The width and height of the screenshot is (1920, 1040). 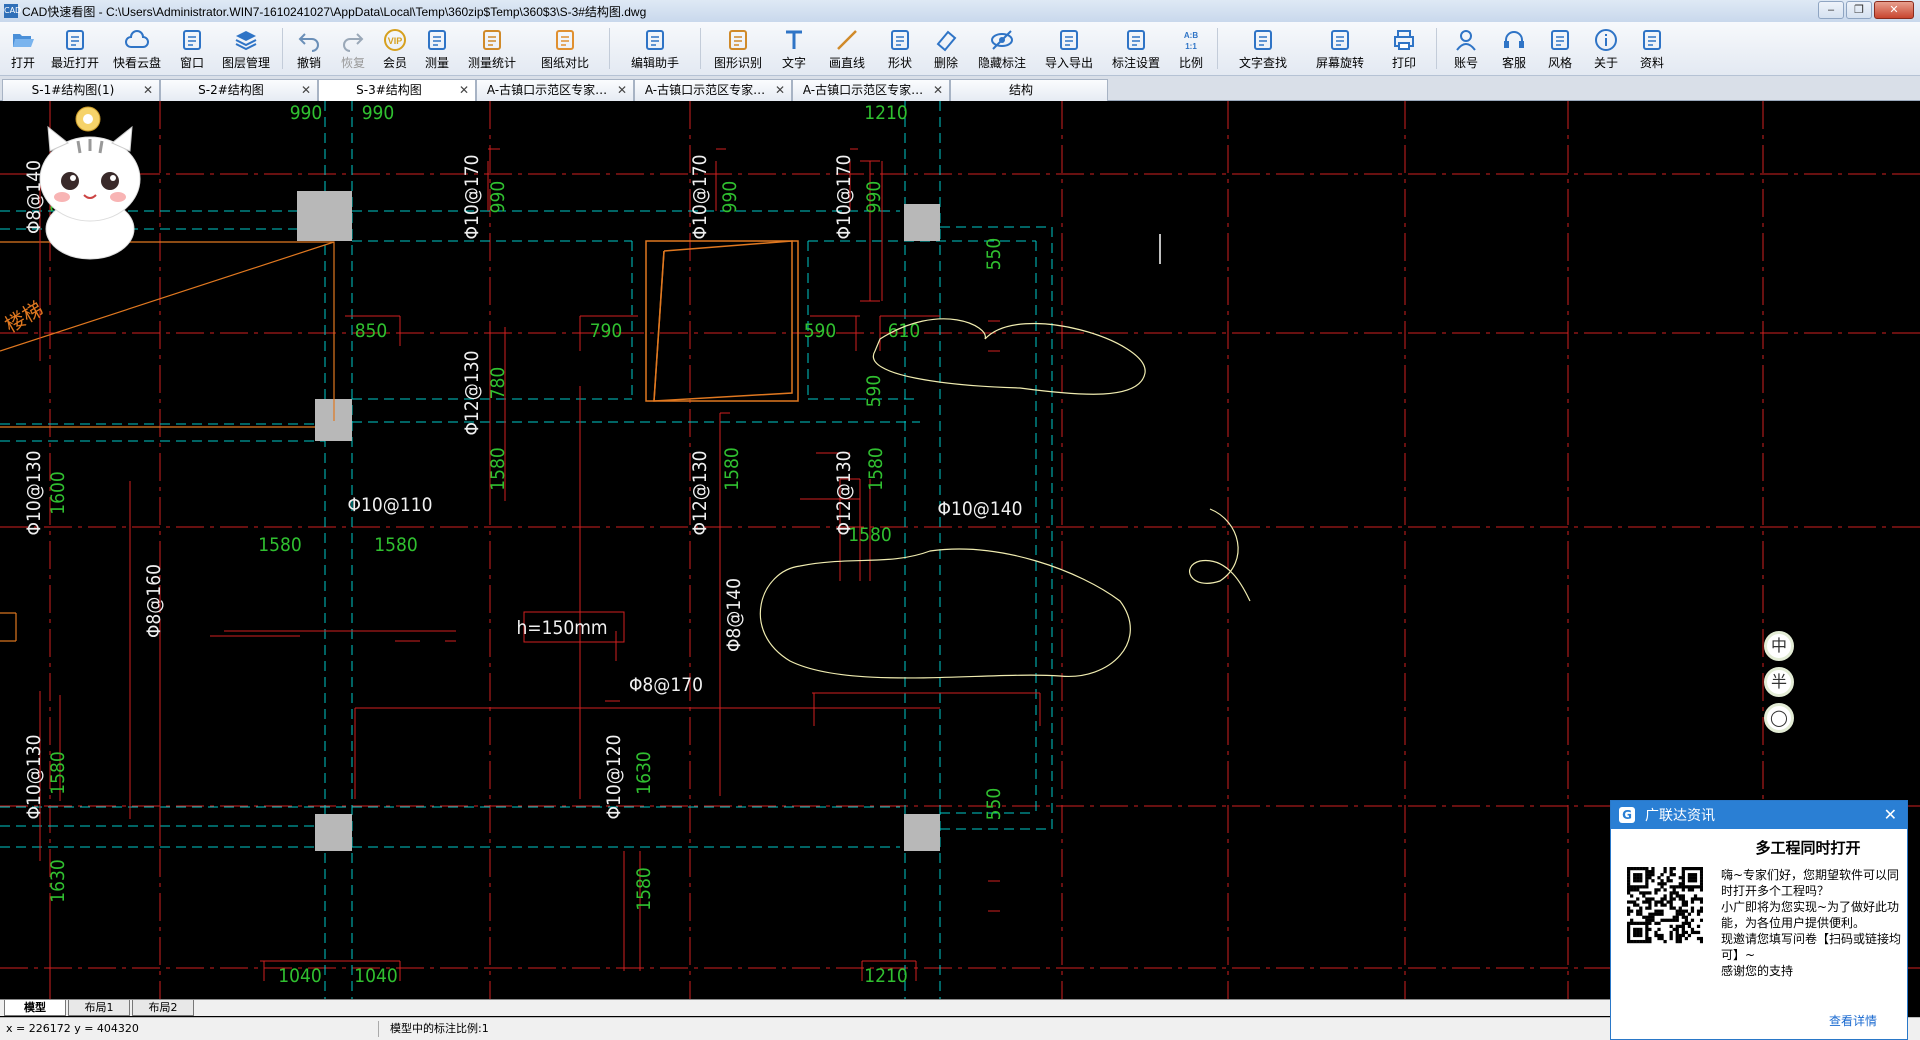 What do you see at coordinates (492, 48) in the screenshot?
I see `toolbar-button-9: 测量统计` at bounding box center [492, 48].